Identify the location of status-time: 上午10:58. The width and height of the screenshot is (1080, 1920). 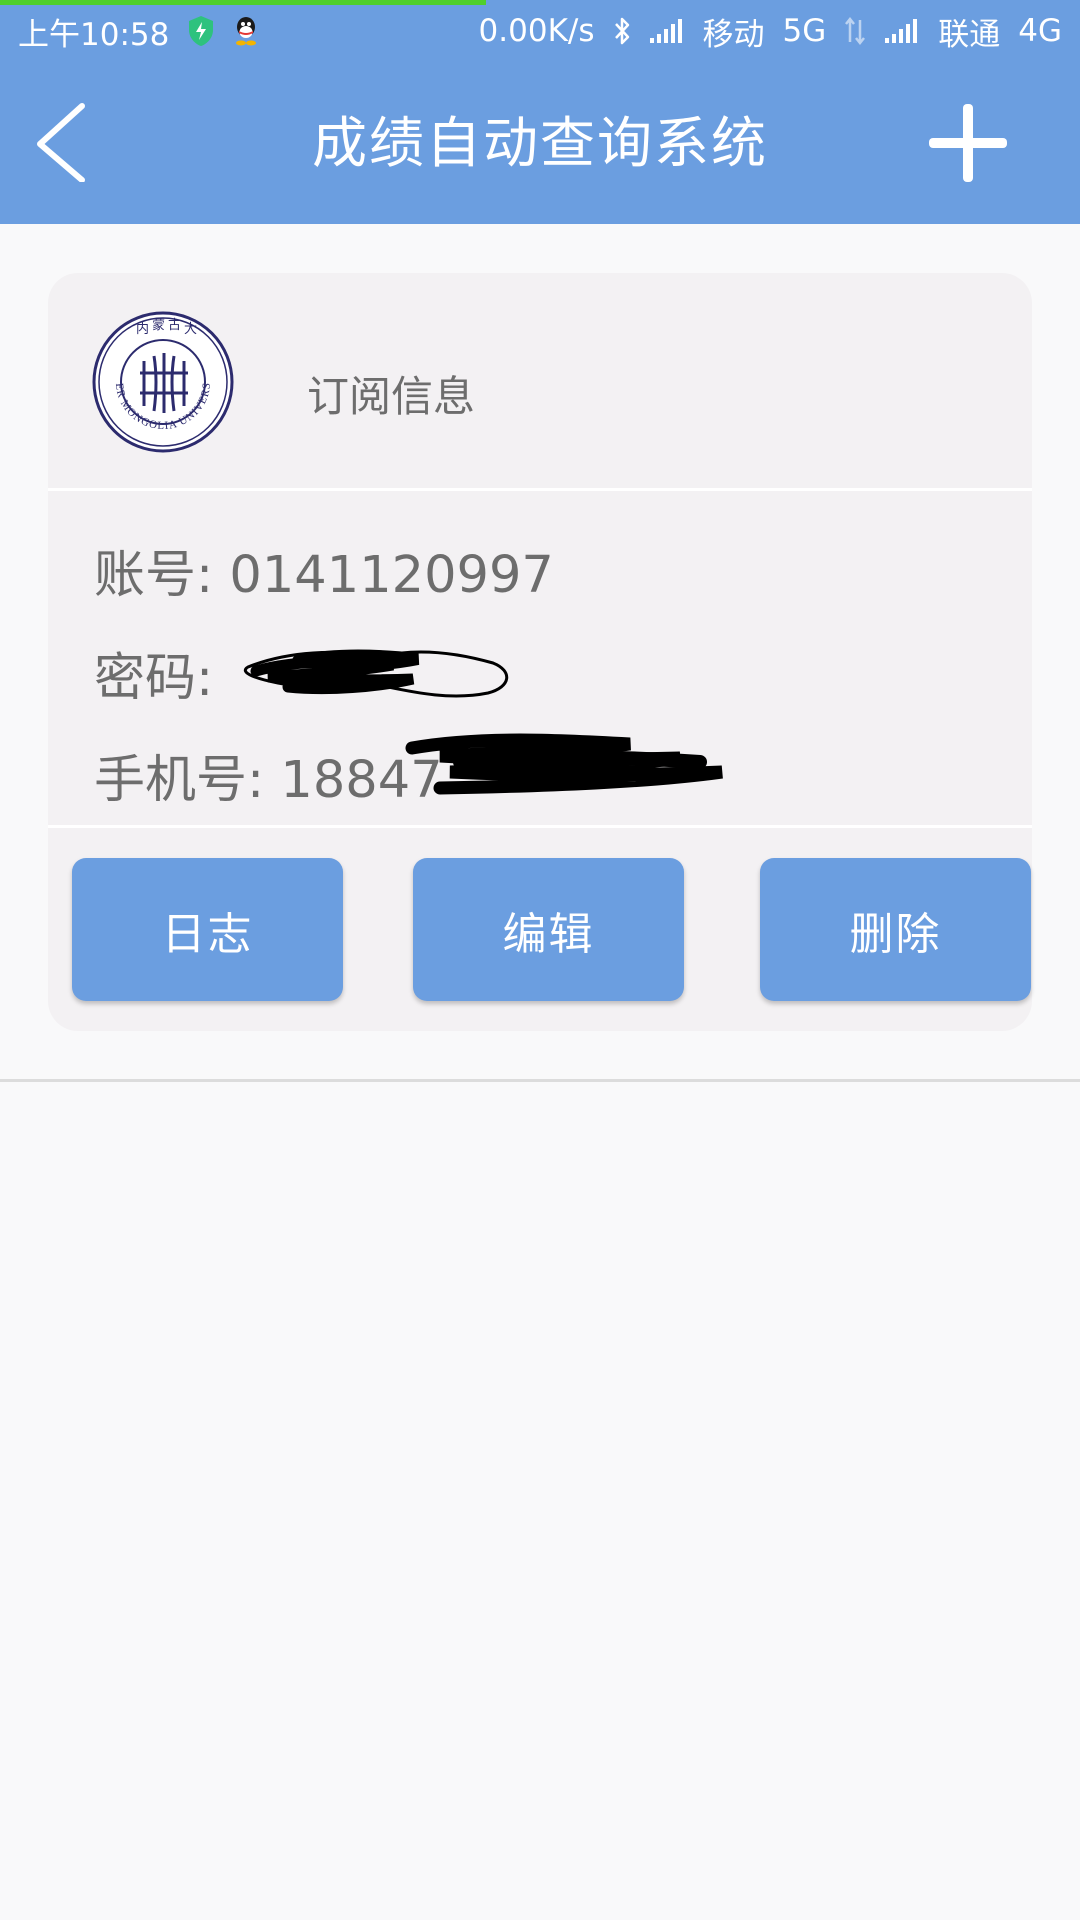
(94, 34).